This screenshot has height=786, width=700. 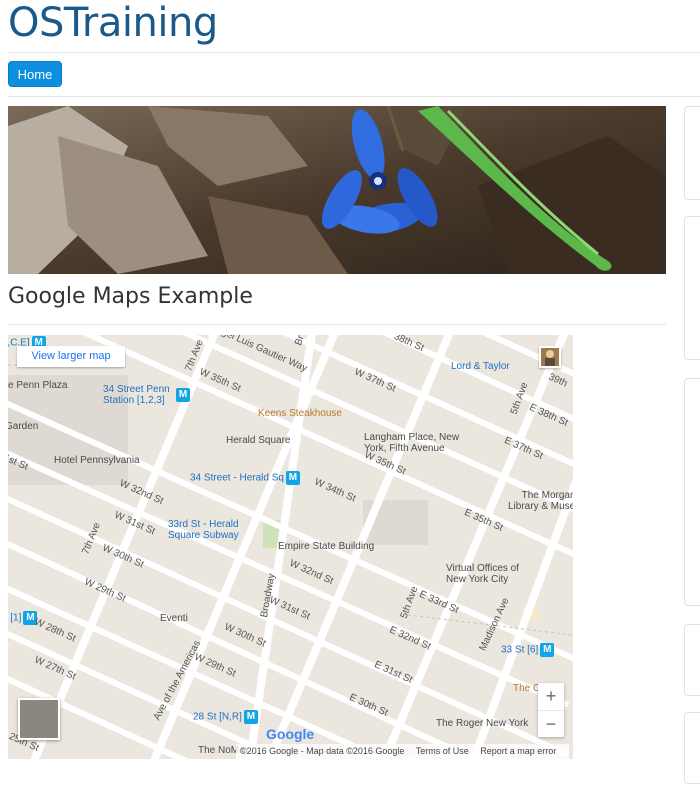 I want to click on zoom-in-button: +, so click(x=551, y=697).